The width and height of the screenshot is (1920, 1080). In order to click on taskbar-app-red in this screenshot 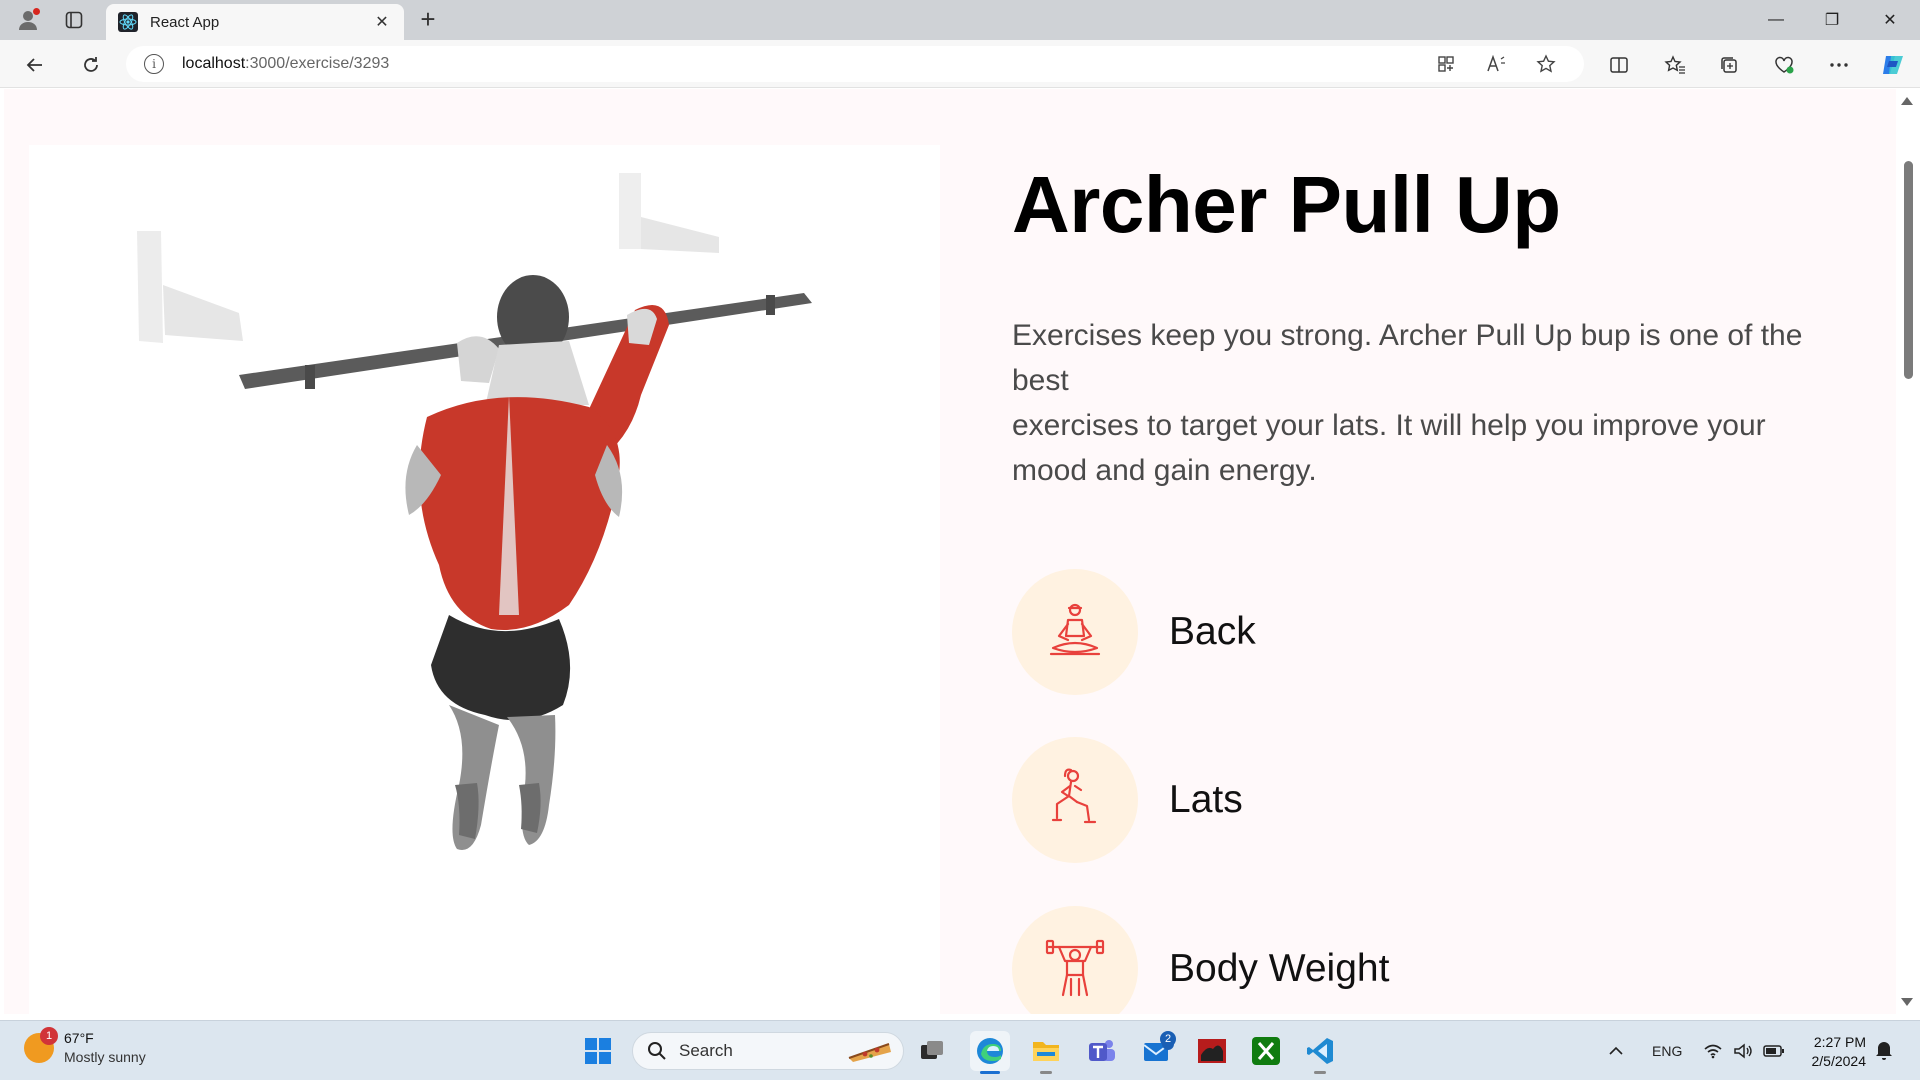, I will do `click(1212, 1051)`.